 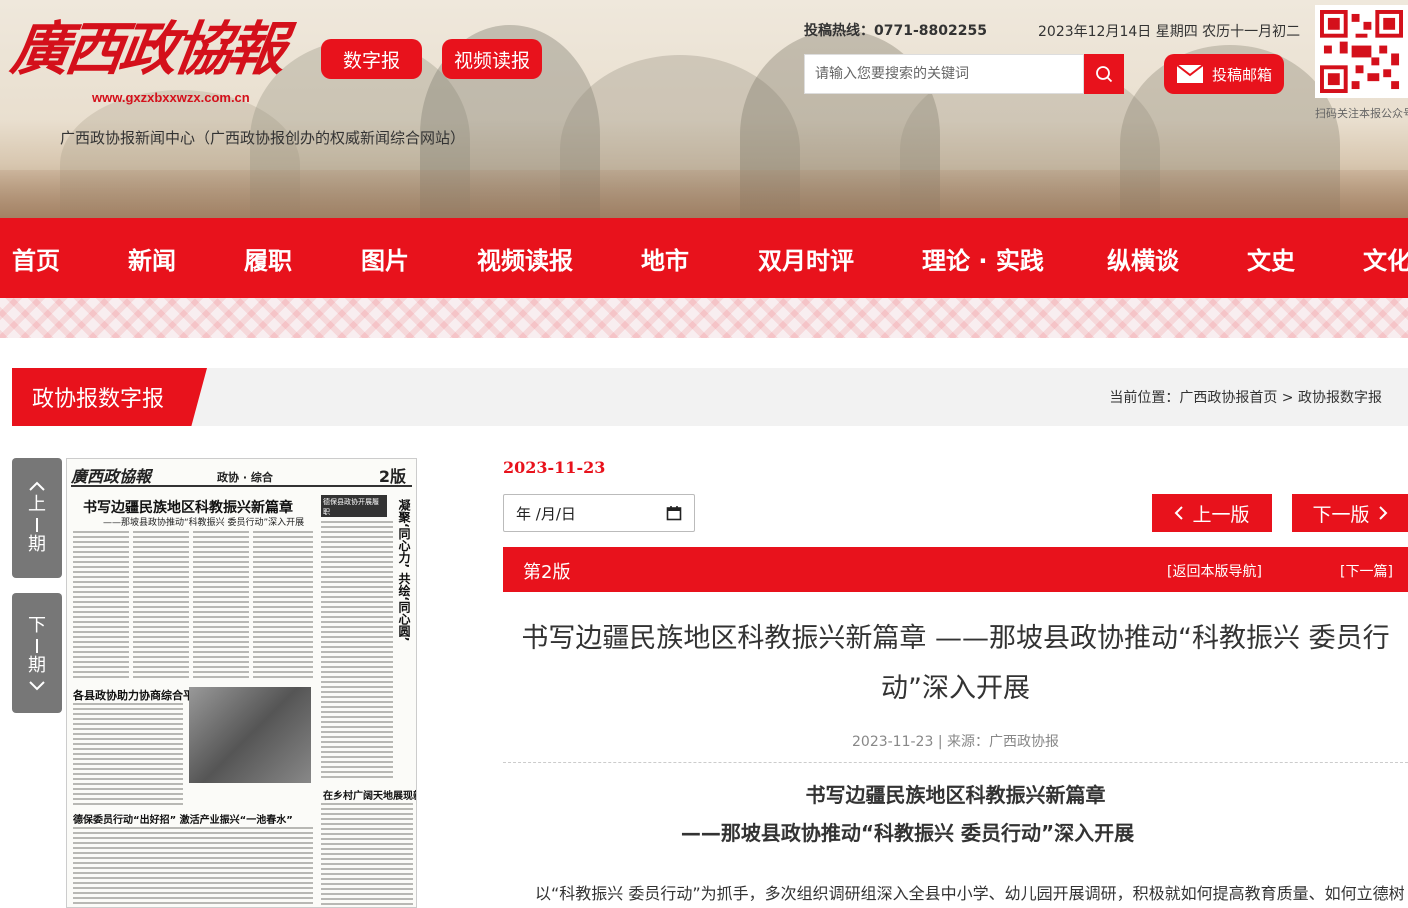 I want to click on decorative-pattern, so click(x=704, y=318).